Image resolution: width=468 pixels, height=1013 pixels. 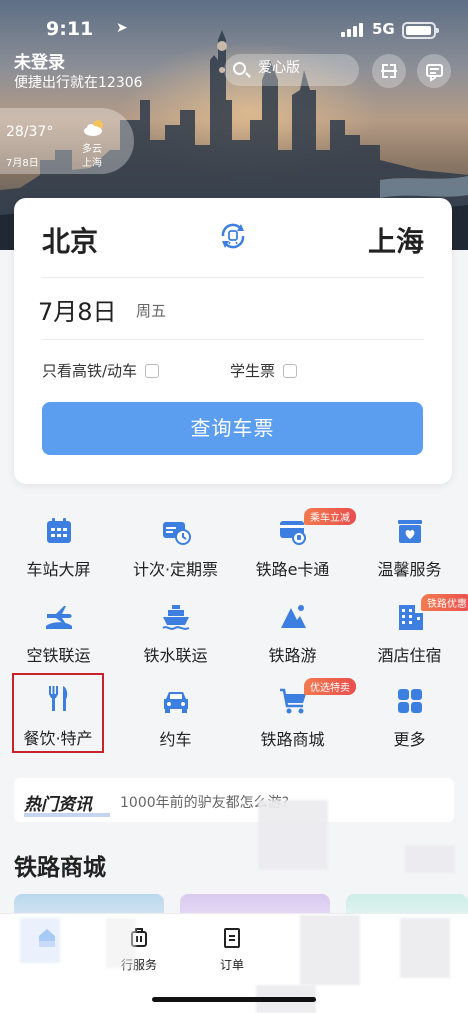 What do you see at coordinates (70, 29) in the screenshot?
I see `status-time: 9:11` at bounding box center [70, 29].